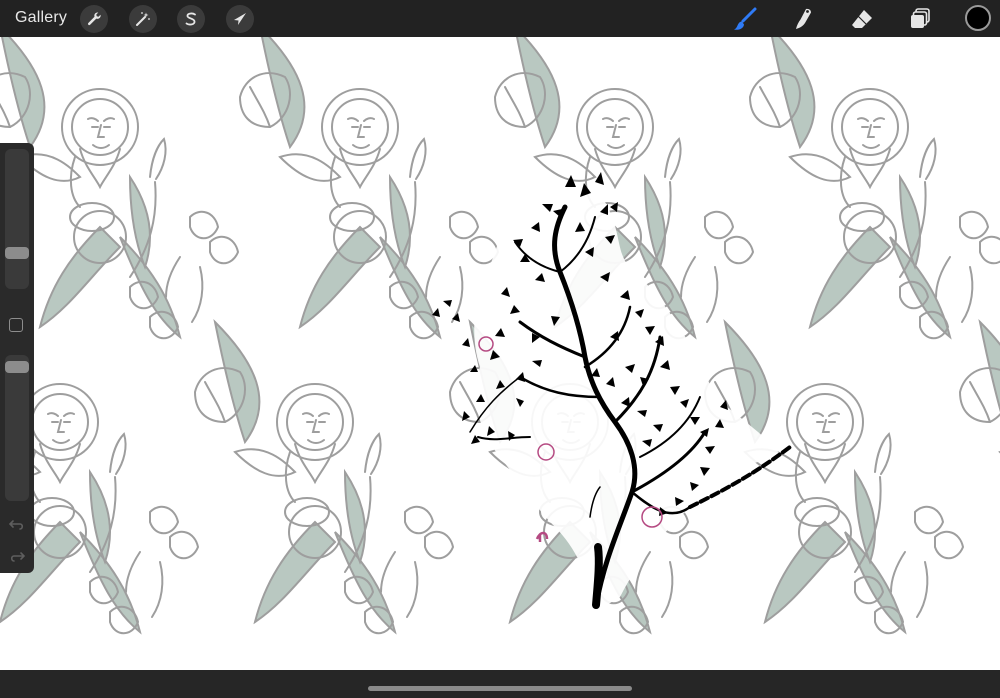 The width and height of the screenshot is (1000, 698). I want to click on magic-wand-icon, so click(143, 19).